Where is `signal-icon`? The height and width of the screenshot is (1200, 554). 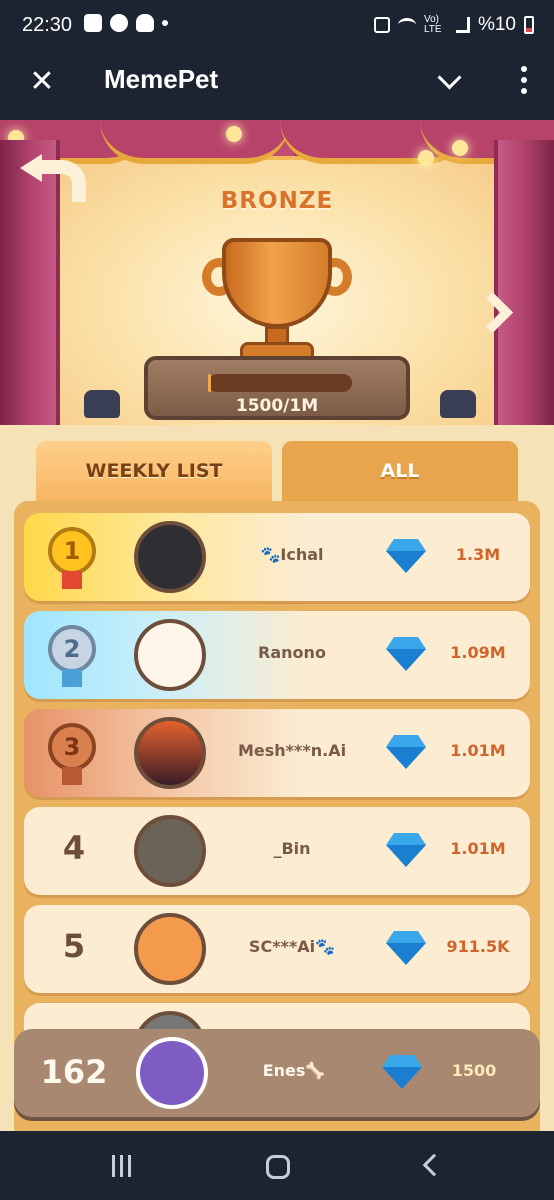
signal-icon is located at coordinates (462, 25).